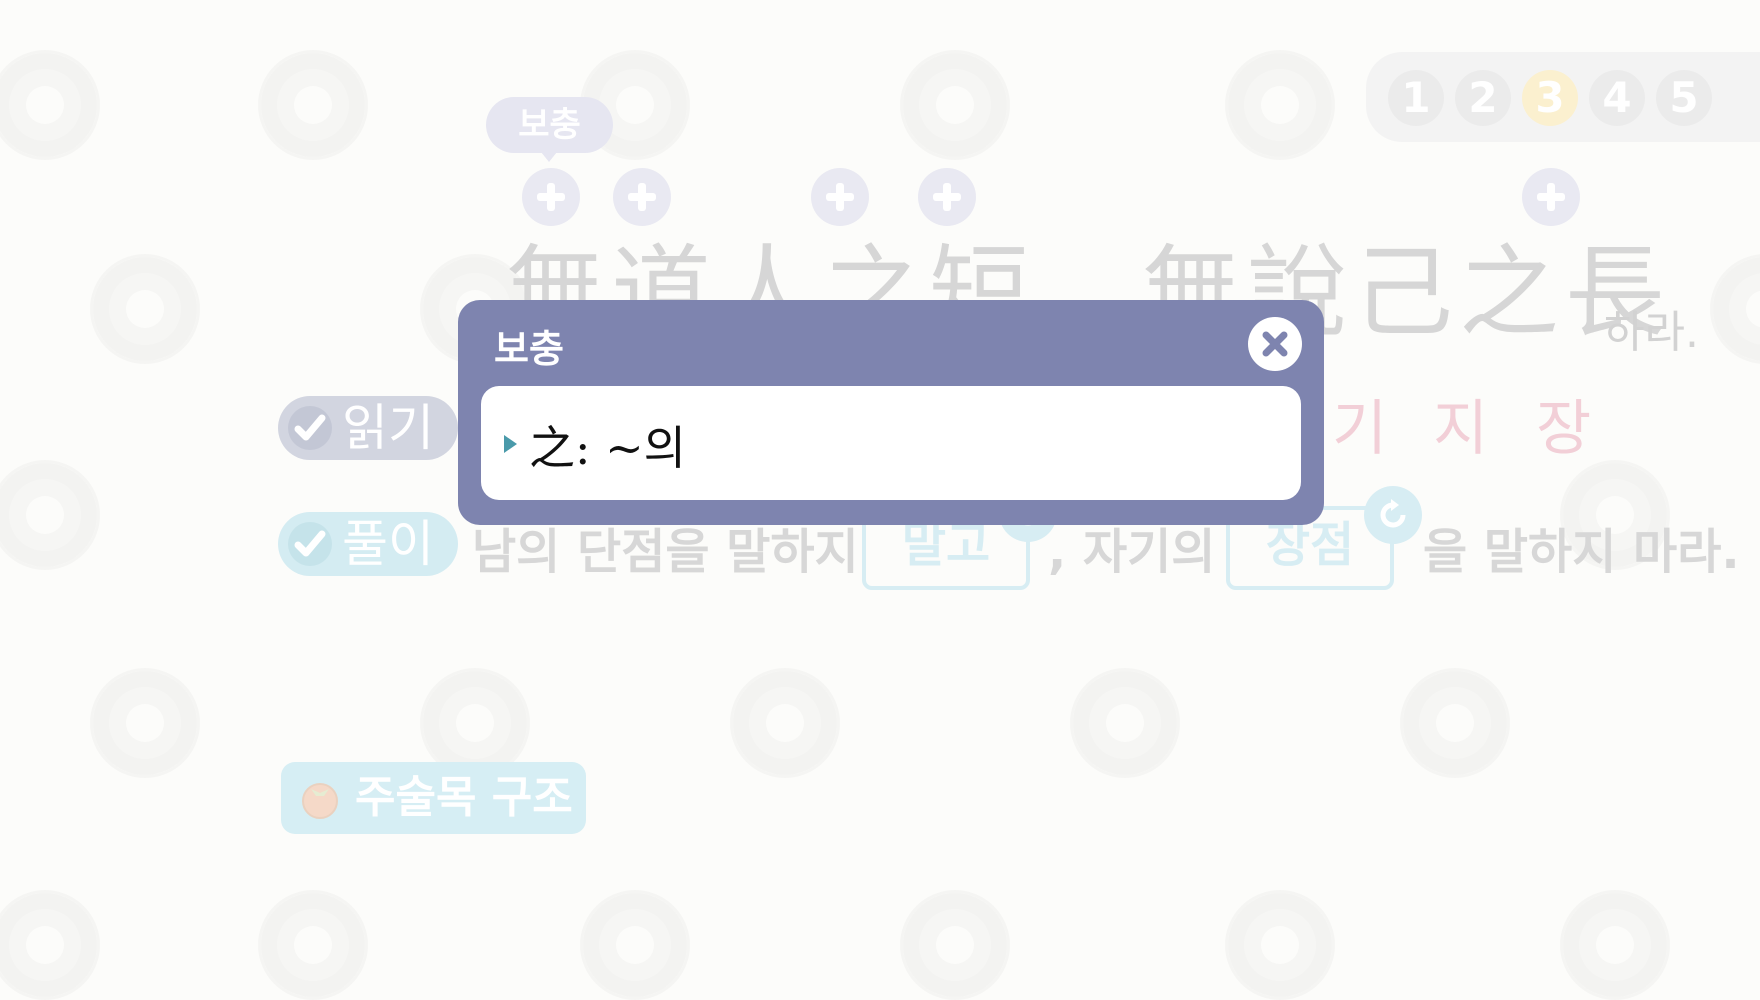  What do you see at coordinates (1684, 98) in the screenshot?
I see `page-button-5: 5` at bounding box center [1684, 98].